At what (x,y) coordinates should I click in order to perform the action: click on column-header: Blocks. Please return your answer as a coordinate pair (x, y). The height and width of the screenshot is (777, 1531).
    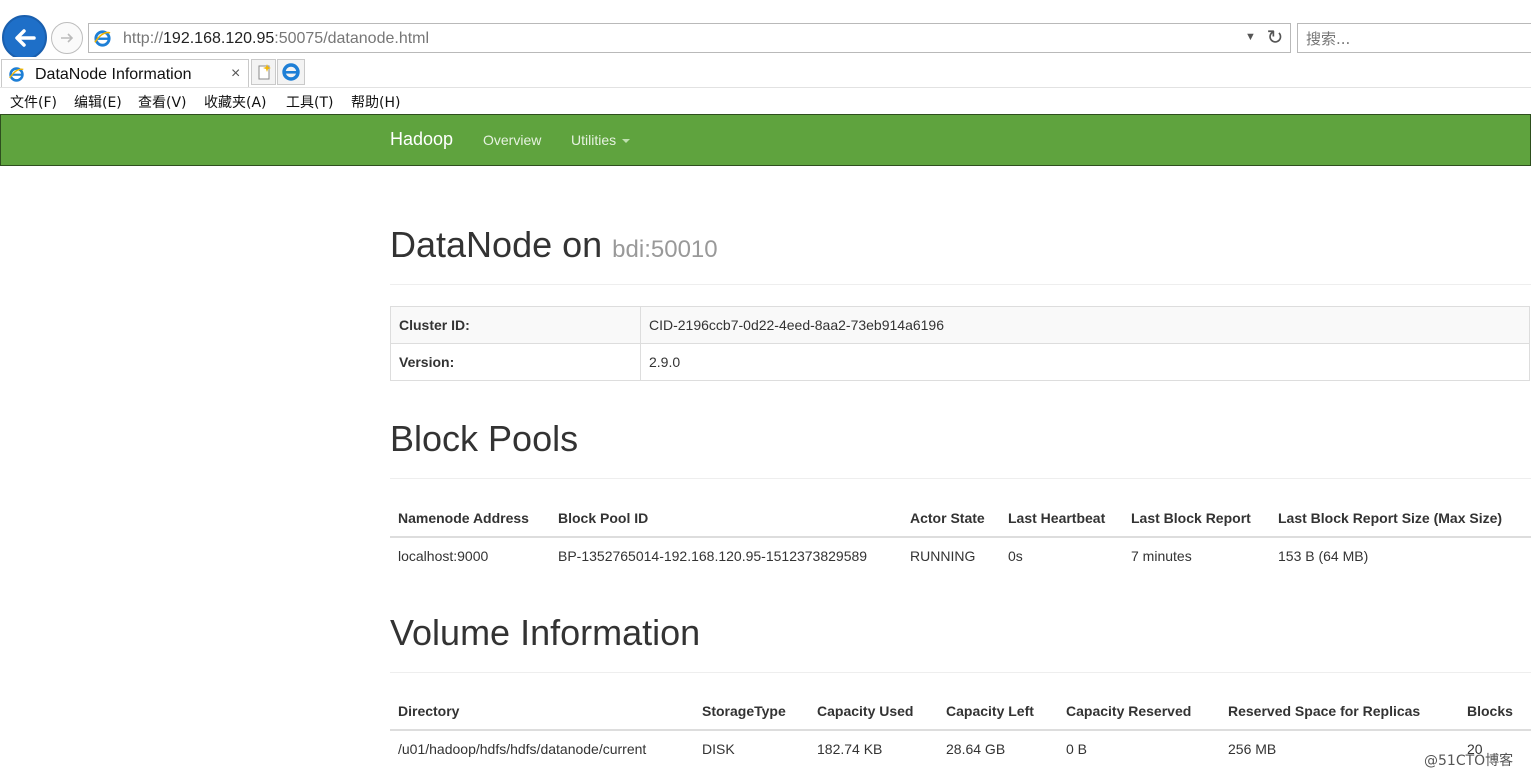
    Looking at the image, I should click on (1495, 711).